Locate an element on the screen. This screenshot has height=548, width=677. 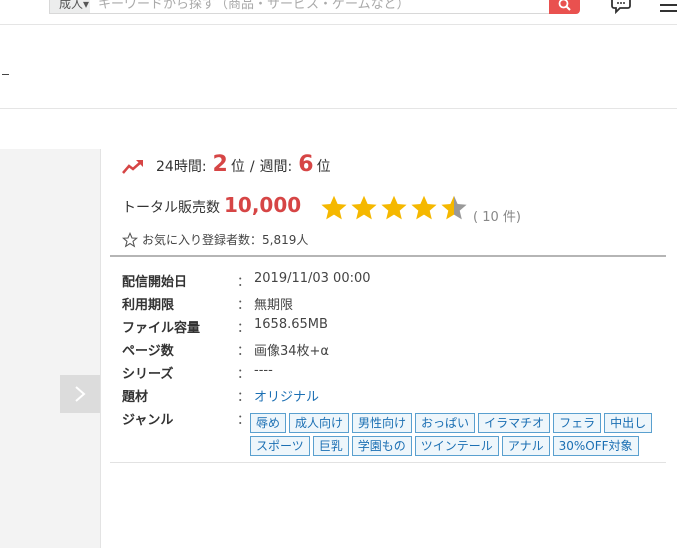
search-icon is located at coordinates (564, 5).